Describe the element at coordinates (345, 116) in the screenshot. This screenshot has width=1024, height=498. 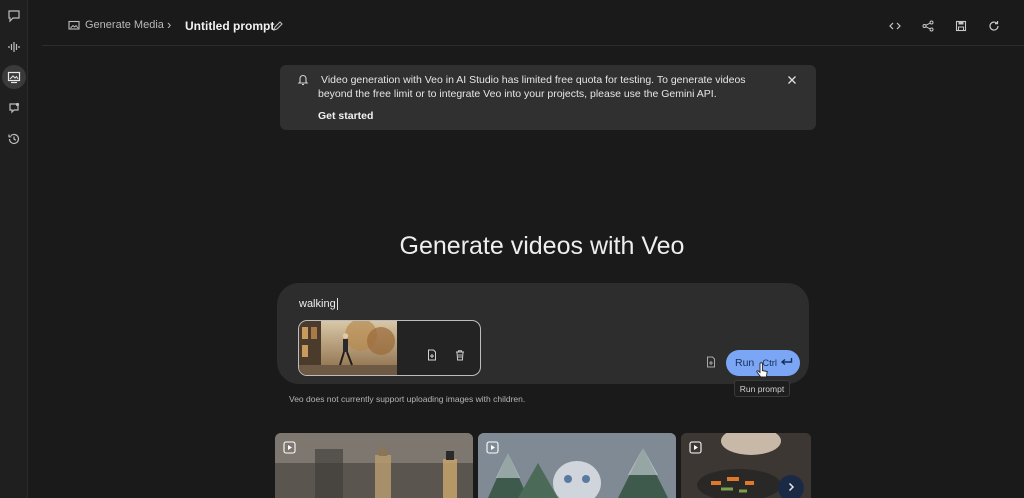
I see `get-started-link: Get started` at that location.